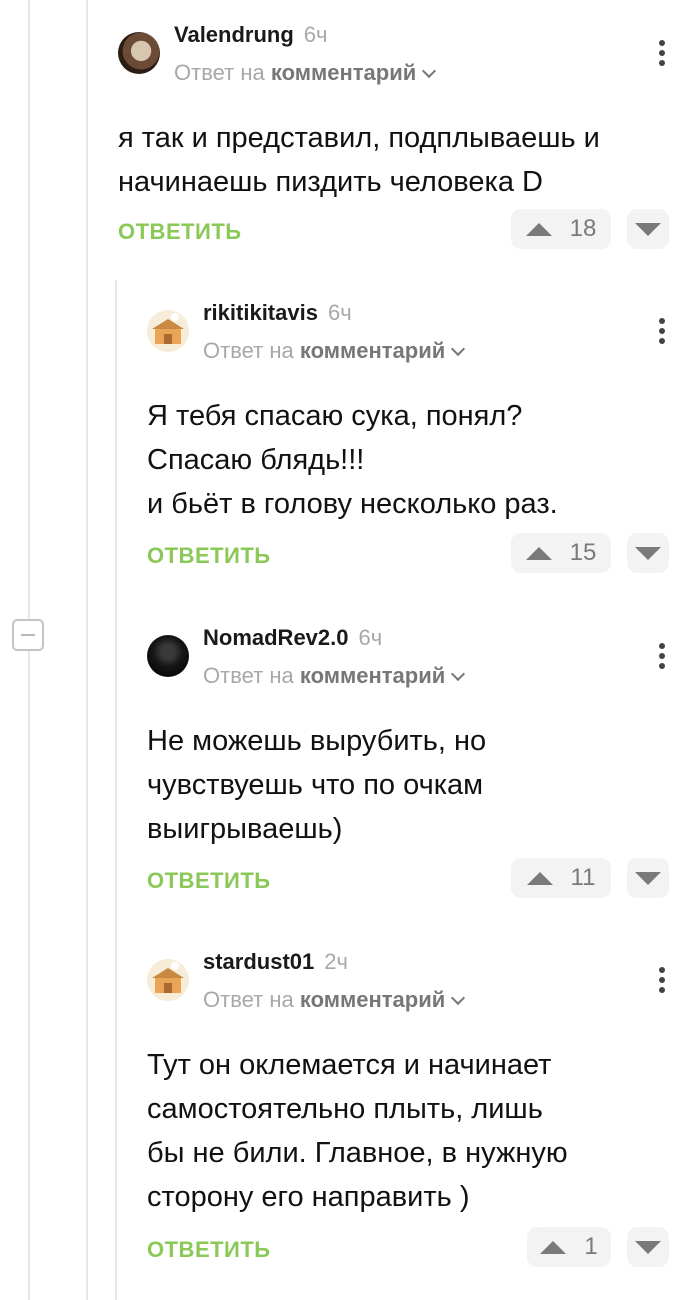  I want to click on comment-username: Valendrung 6ч, so click(251, 35).